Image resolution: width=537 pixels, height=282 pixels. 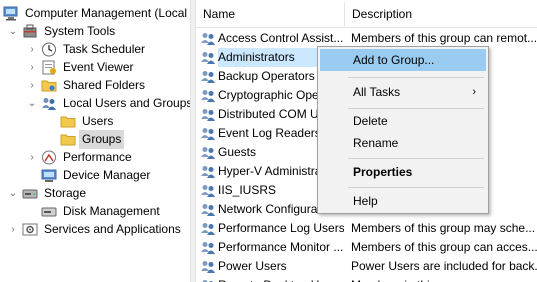 I want to click on shared-folder-icon, so click(x=49, y=85).